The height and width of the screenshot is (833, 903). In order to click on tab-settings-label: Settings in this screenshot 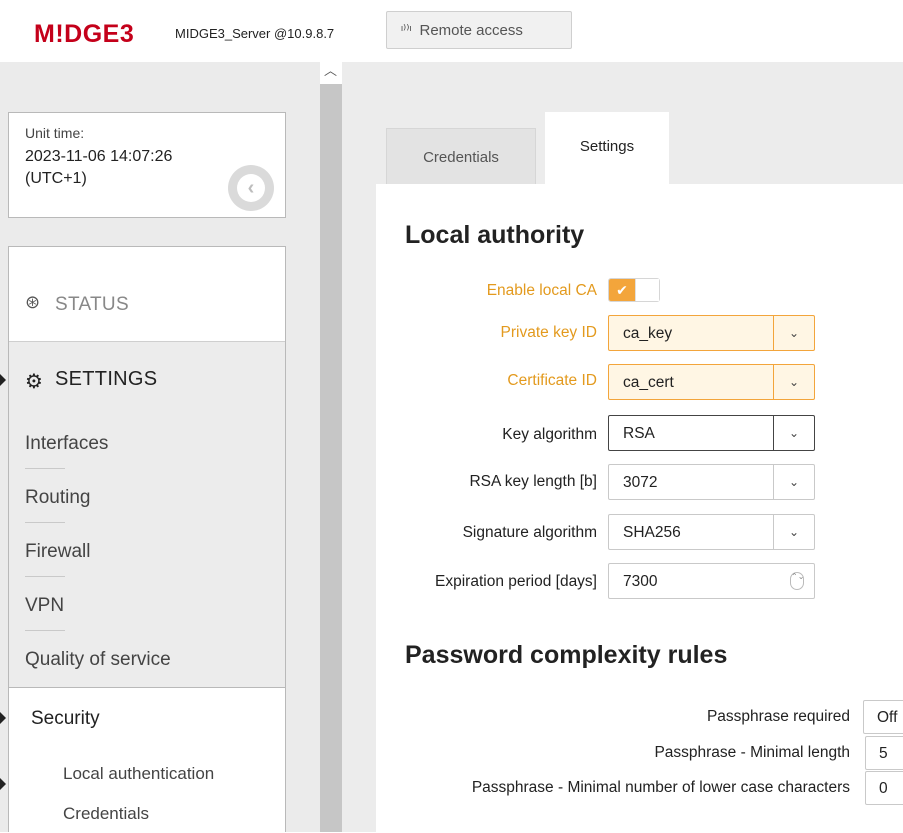, I will do `click(607, 146)`.